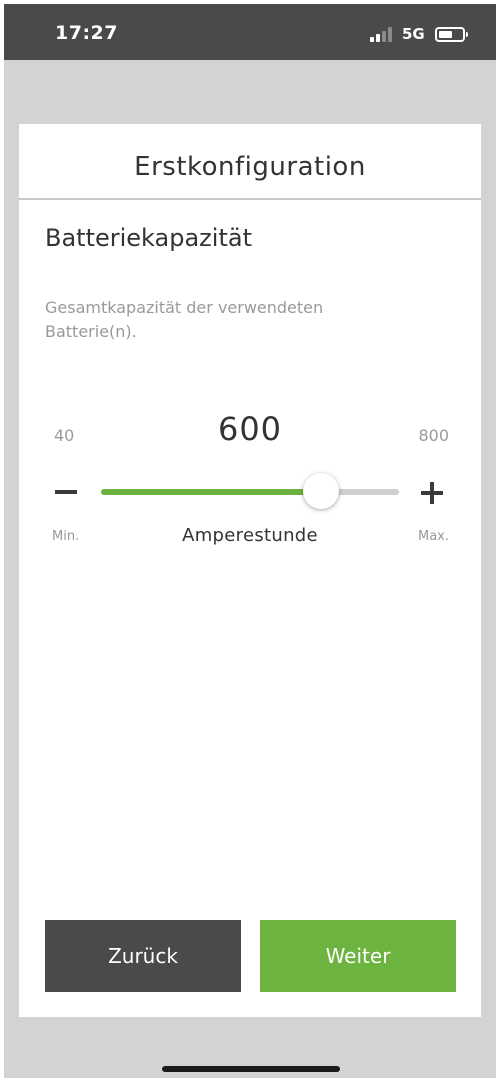  Describe the element at coordinates (148, 238) in the screenshot. I see `section-title: Batteriekapazität` at that location.